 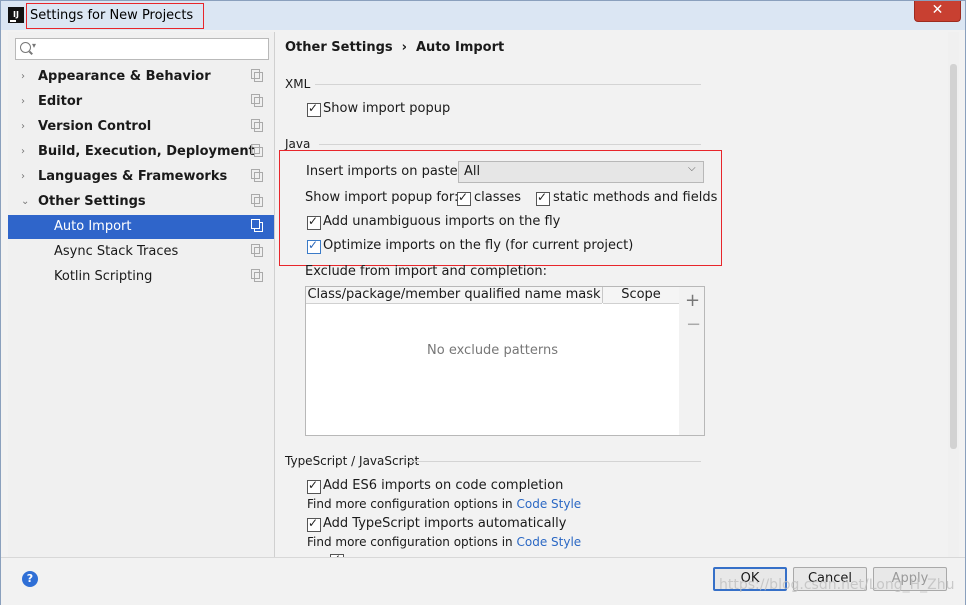 What do you see at coordinates (442, 221) in the screenshot?
I see `add-unambiguous-imports-label: Add unambiguous imports on the fly` at bounding box center [442, 221].